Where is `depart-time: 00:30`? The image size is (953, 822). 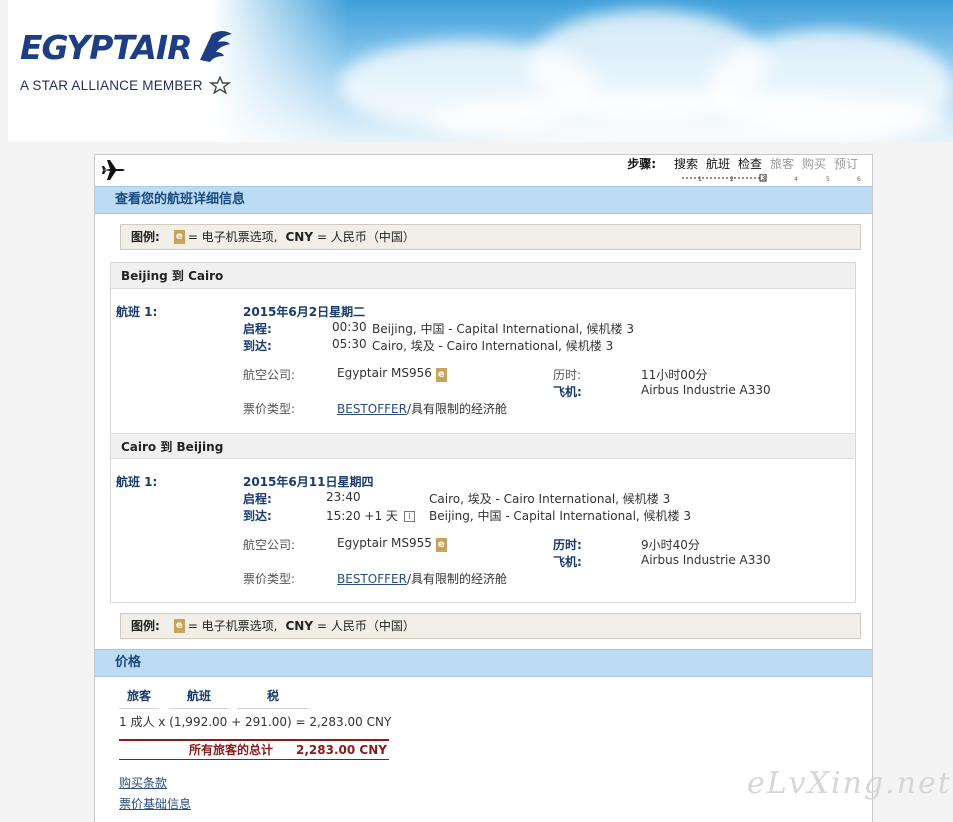 depart-time: 00:30 is located at coordinates (349, 327).